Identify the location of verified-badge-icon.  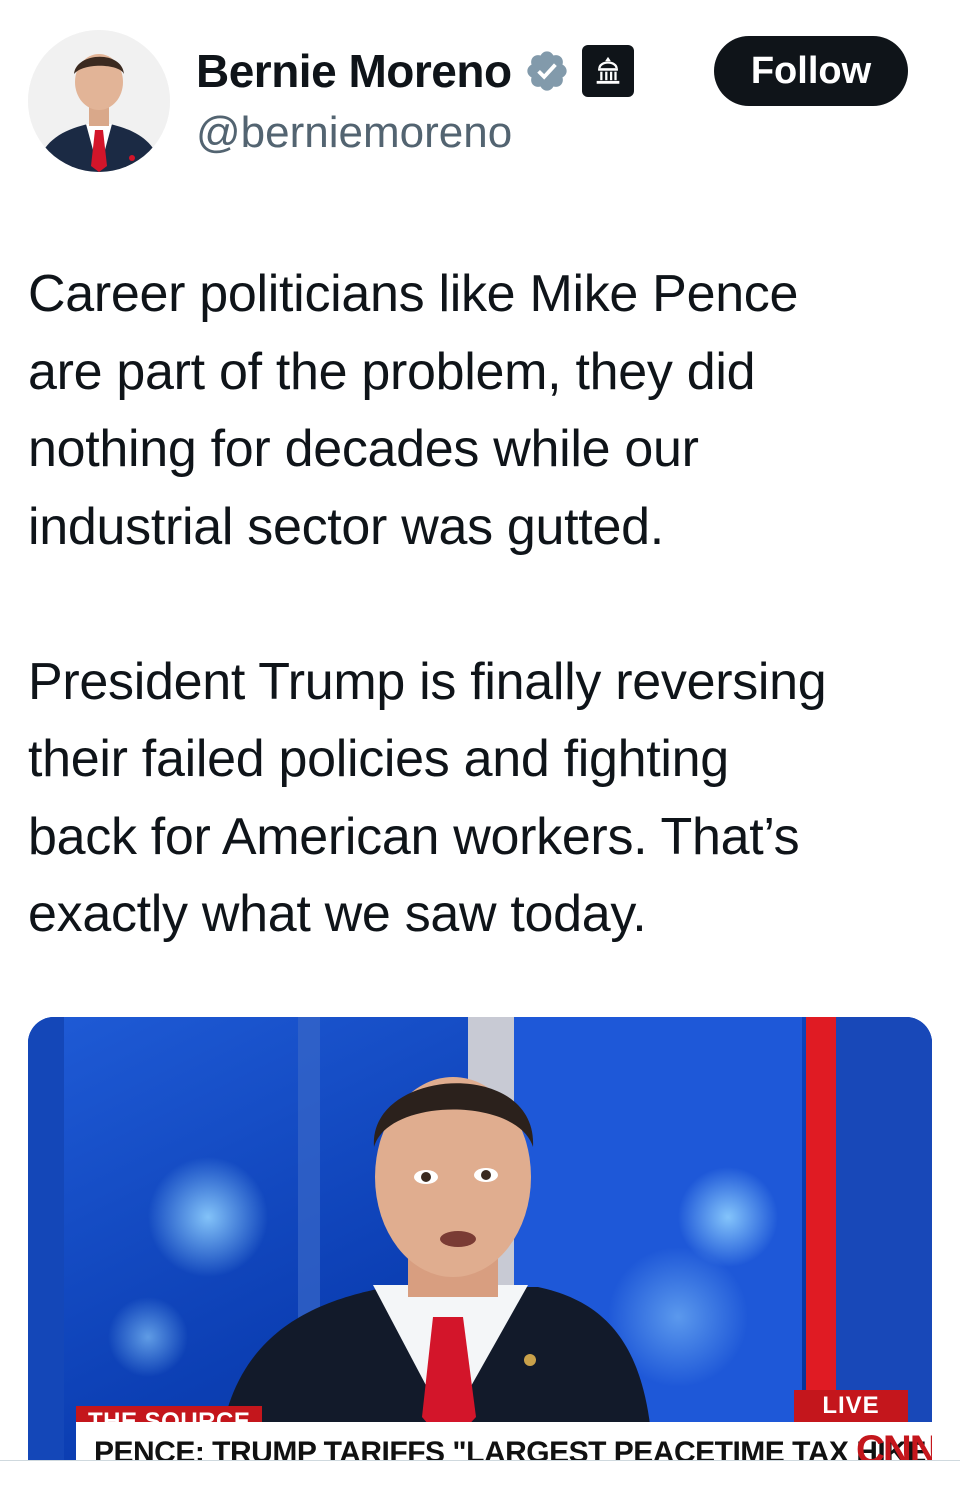
(547, 71).